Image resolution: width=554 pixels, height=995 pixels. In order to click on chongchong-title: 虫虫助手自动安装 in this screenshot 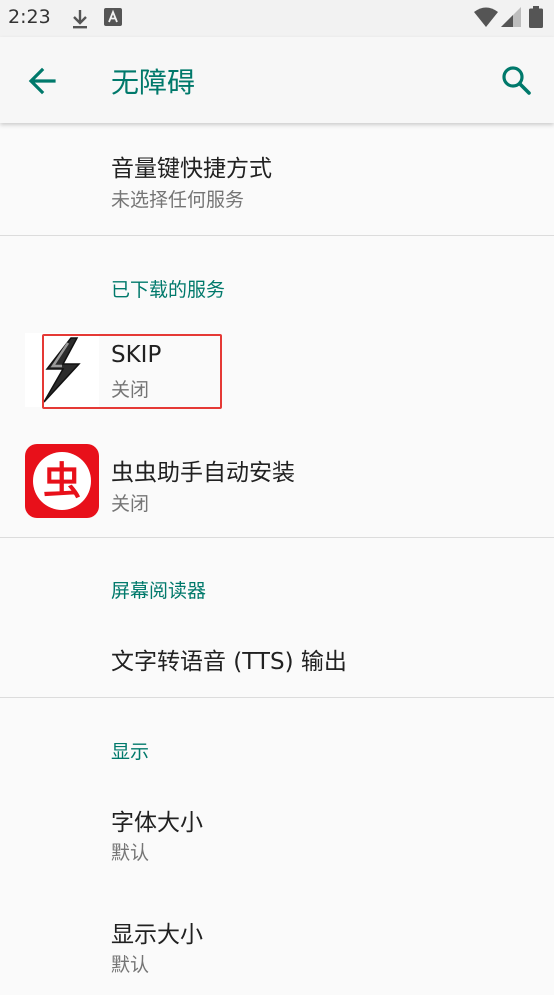, I will do `click(203, 473)`.